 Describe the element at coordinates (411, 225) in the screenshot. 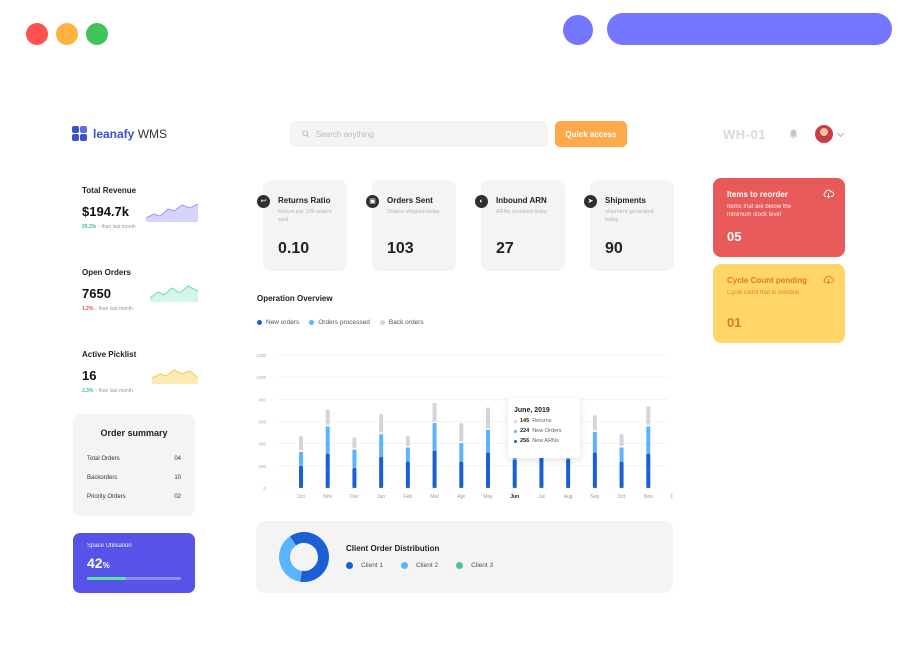

I see `card-orders-sent: ▣ Orders Sent Orders shipped today 103` at that location.